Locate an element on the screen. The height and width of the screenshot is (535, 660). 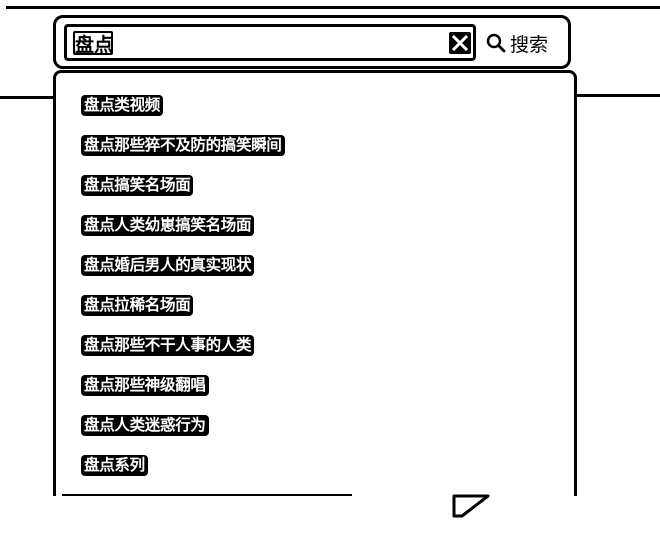
suggestion-item: 盘点那些不干人事的人类 is located at coordinates (168, 348).